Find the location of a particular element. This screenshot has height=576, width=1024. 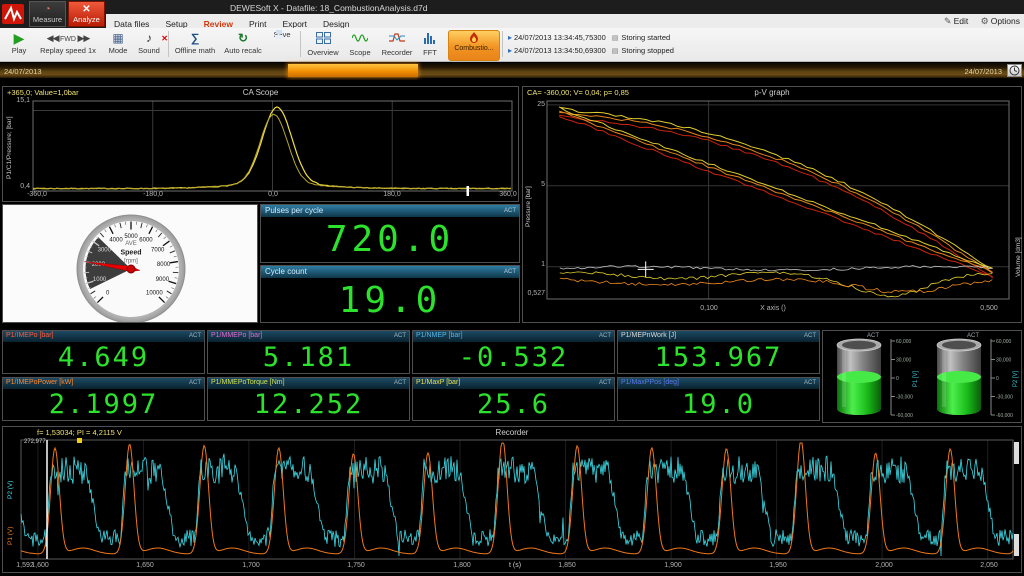

svg-text: 0 is located at coordinates (897, 379).